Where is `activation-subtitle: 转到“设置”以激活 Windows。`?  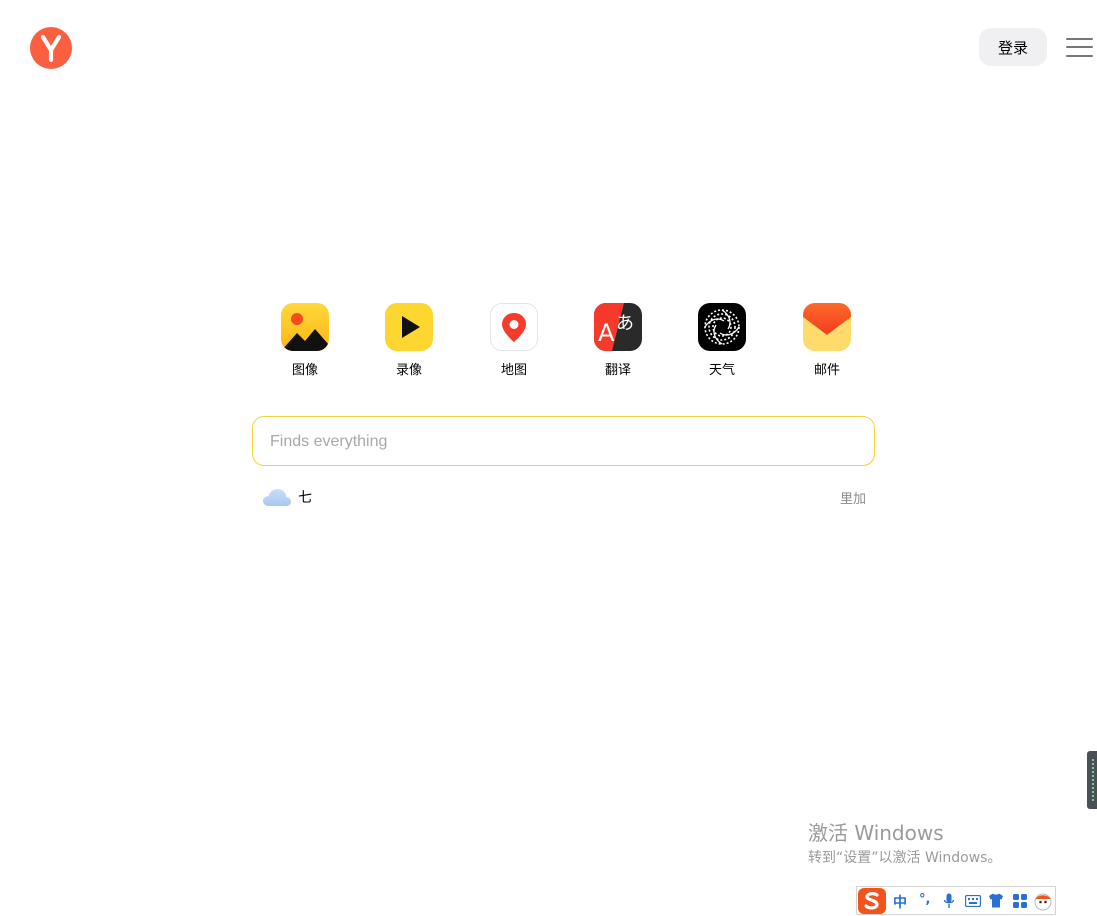 activation-subtitle: 转到“设置”以激活 Windows。 is located at coordinates (905, 858).